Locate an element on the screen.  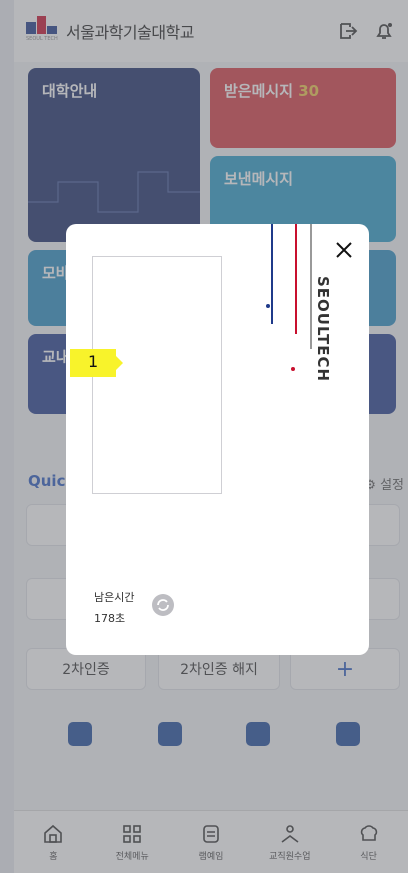
annotation-badge: 1 is located at coordinates (93, 363).